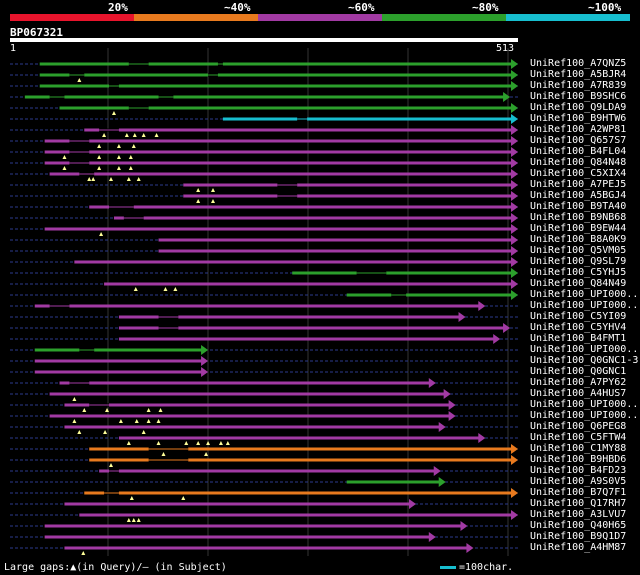 The height and width of the screenshot is (575, 640). What do you see at coordinates (578, 327) in the screenshot?
I see `hit-label: UniRef100_C5YHV4` at bounding box center [578, 327].